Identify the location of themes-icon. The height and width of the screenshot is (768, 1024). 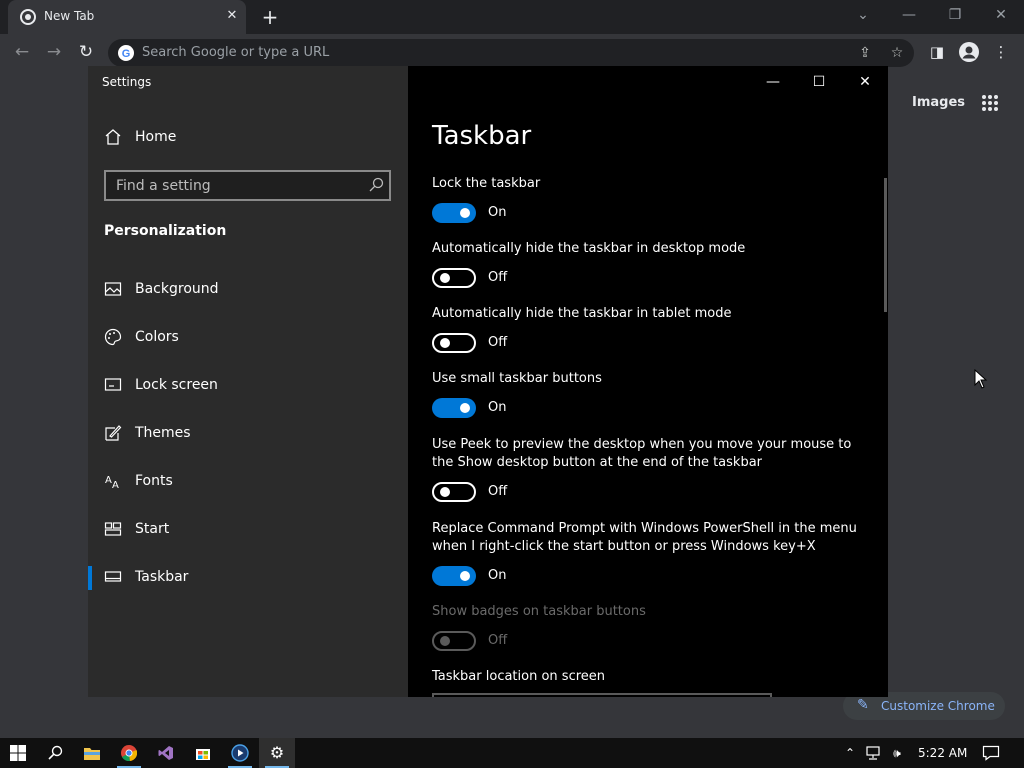
(113, 433).